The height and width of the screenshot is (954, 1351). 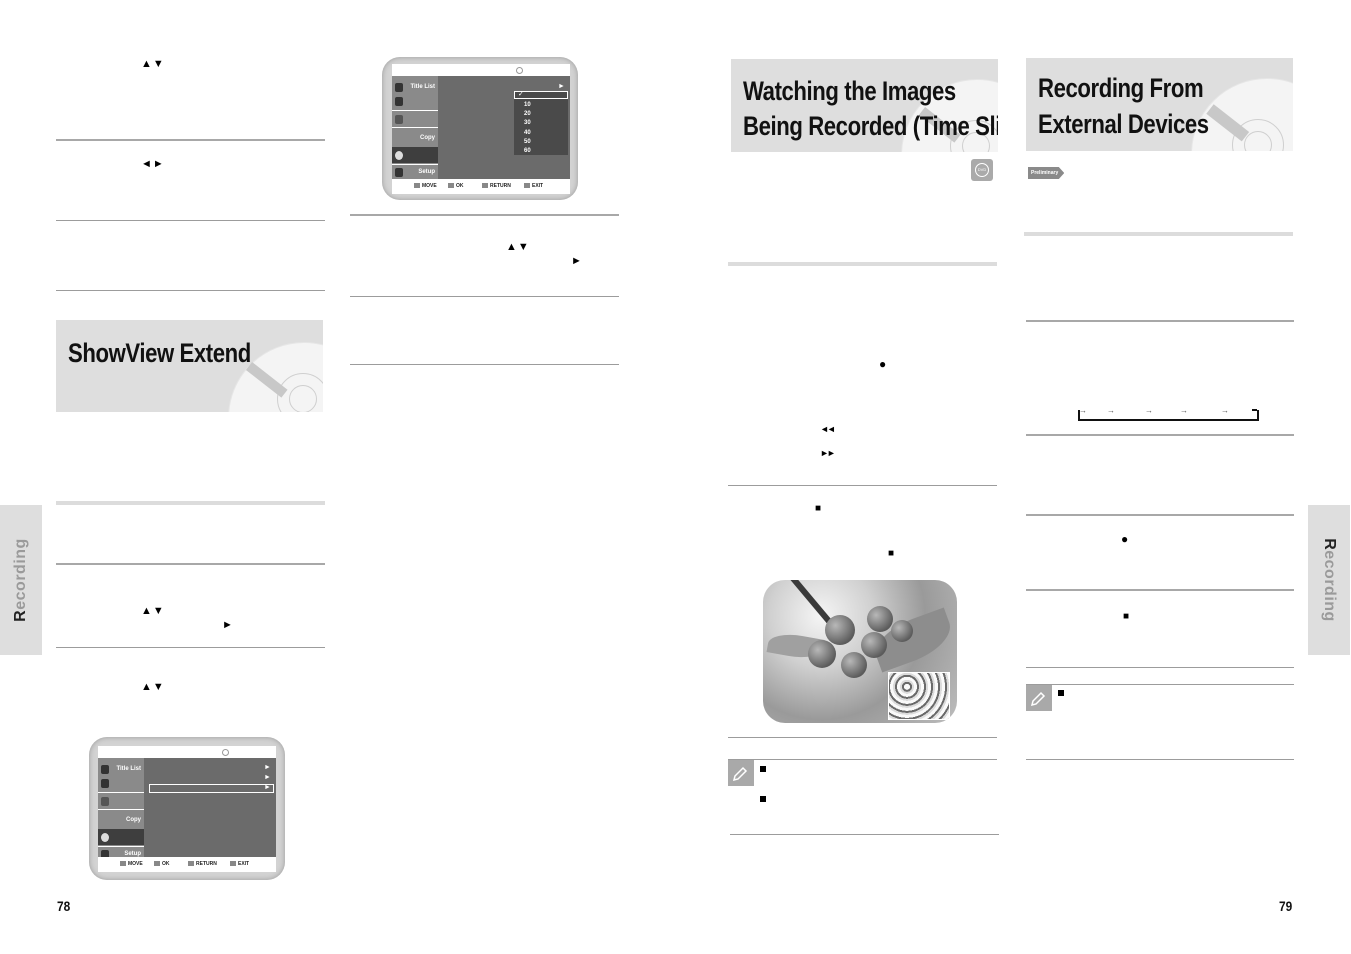 I want to click on time-slip-pip-photo, so click(x=860, y=651).